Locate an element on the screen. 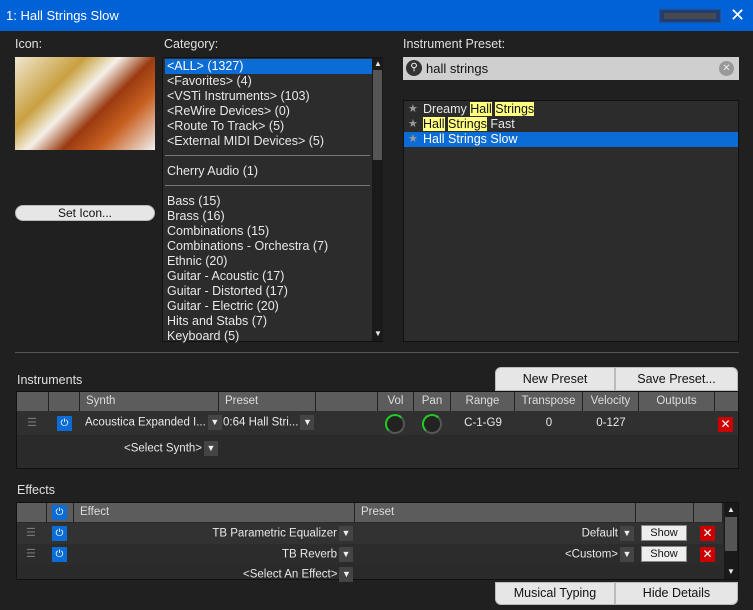 The height and width of the screenshot is (610, 753). pan-knob is located at coordinates (432, 424).